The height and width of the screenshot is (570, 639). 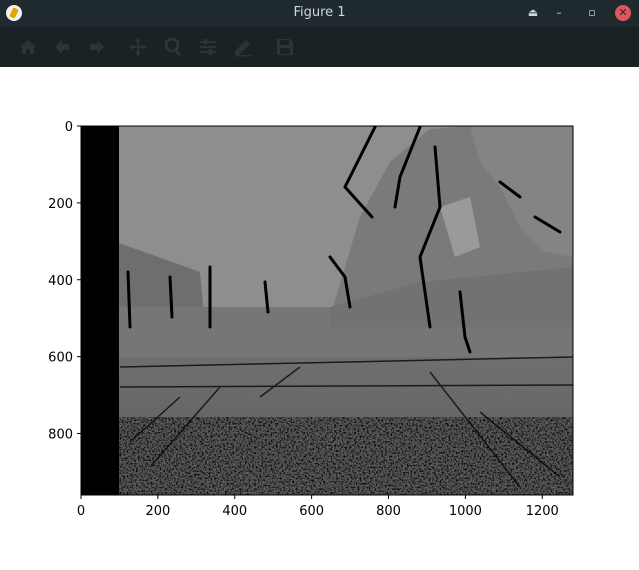 I want to click on save-icon, so click(x=285, y=47).